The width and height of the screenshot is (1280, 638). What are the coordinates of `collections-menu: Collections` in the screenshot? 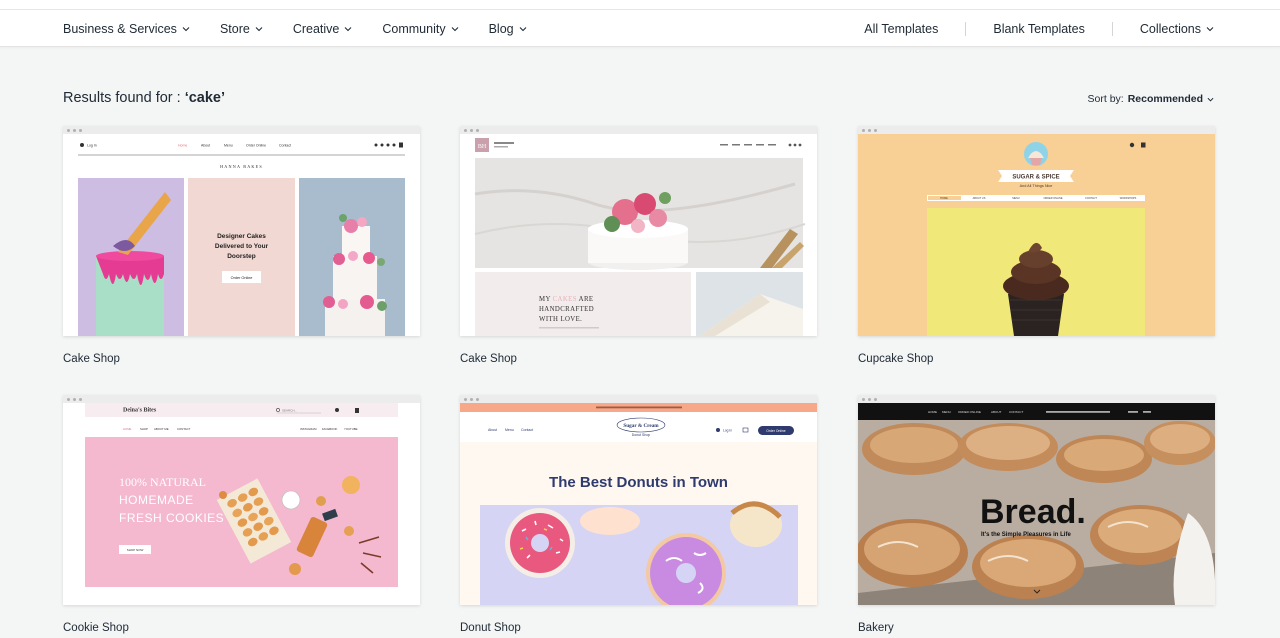 It's located at (1177, 29).